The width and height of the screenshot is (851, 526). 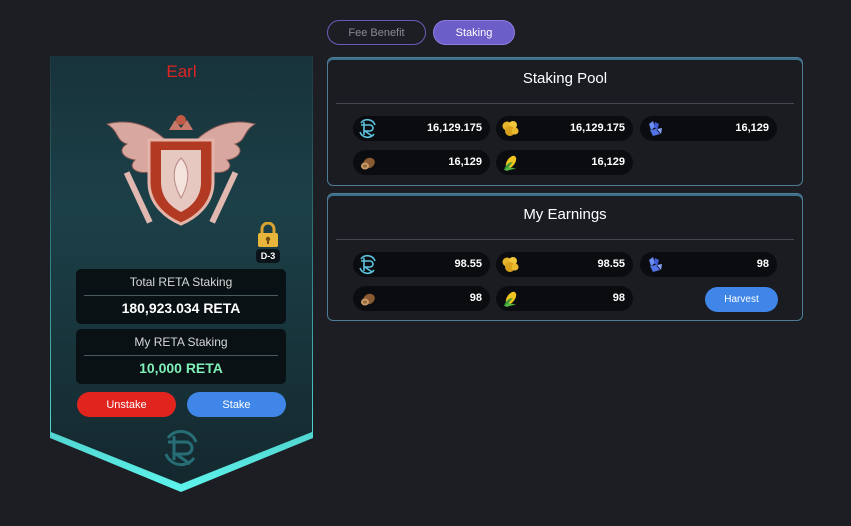 I want to click on staking-pool-title: Staking Pool, so click(x=565, y=78).